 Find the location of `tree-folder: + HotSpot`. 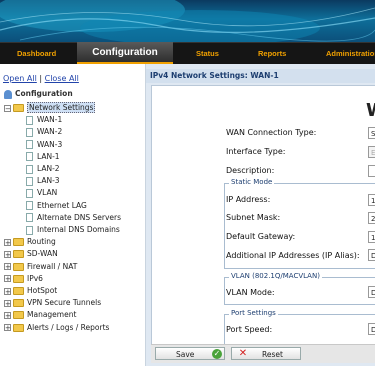

tree-folder: + HotSpot is located at coordinates (30, 291).